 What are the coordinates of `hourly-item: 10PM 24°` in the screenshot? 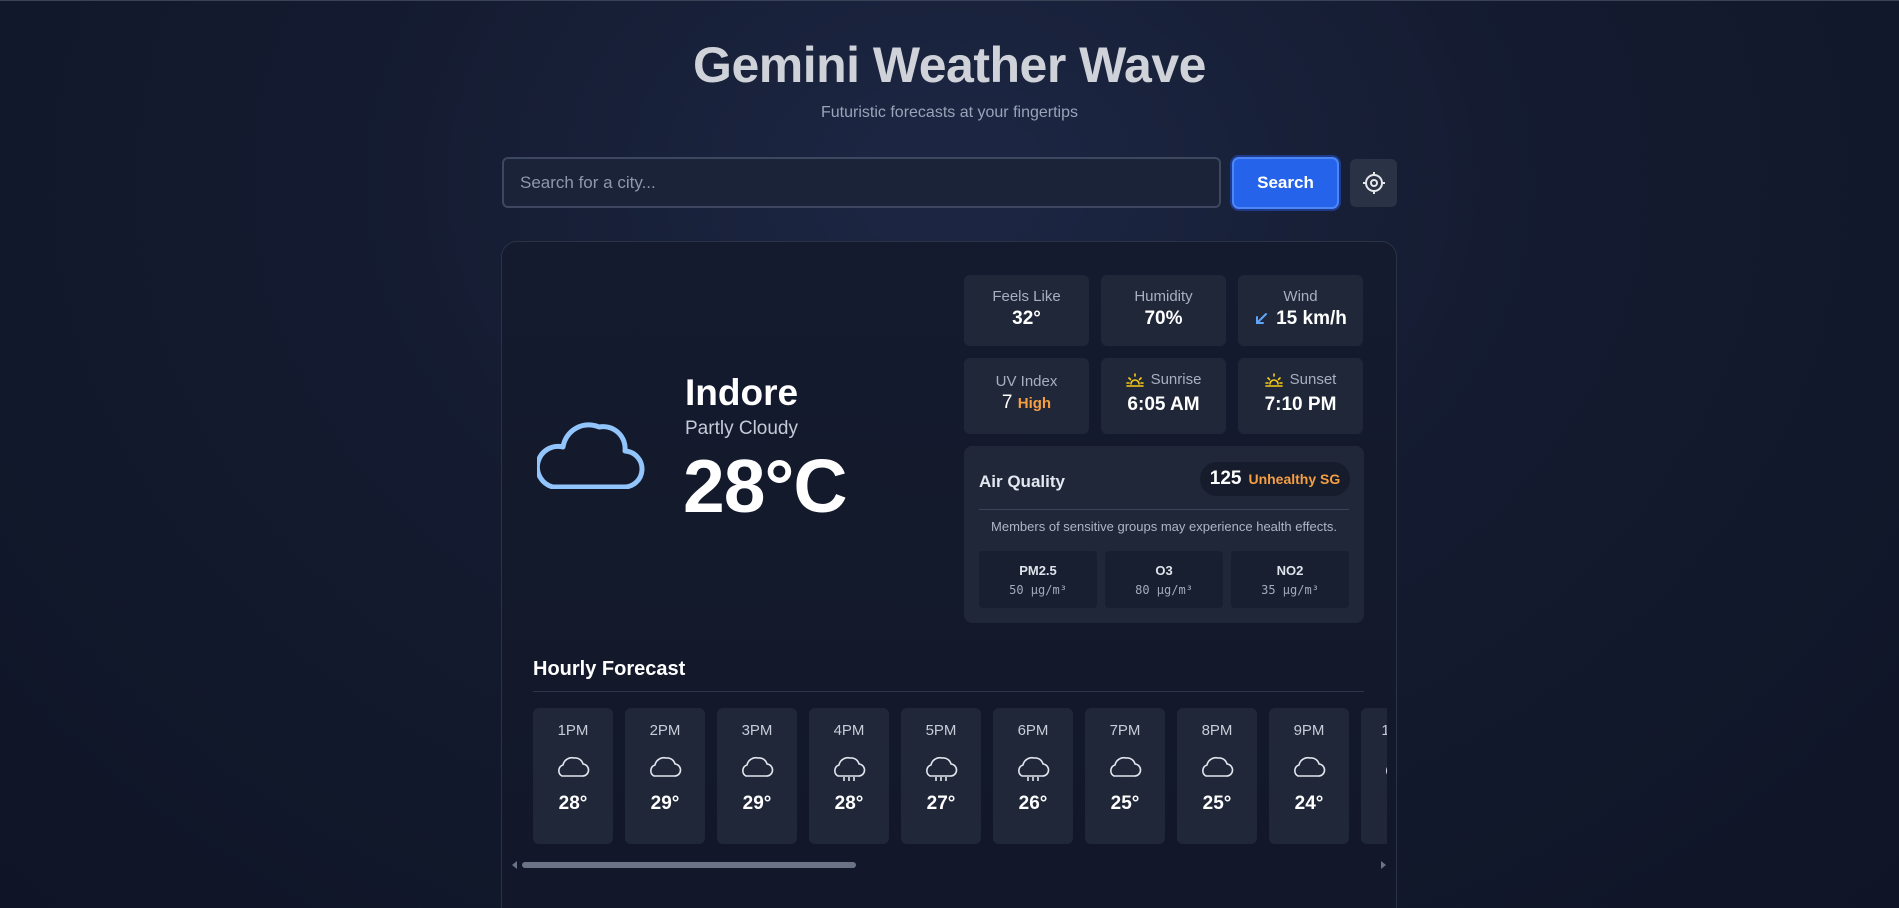 It's located at (1374, 776).